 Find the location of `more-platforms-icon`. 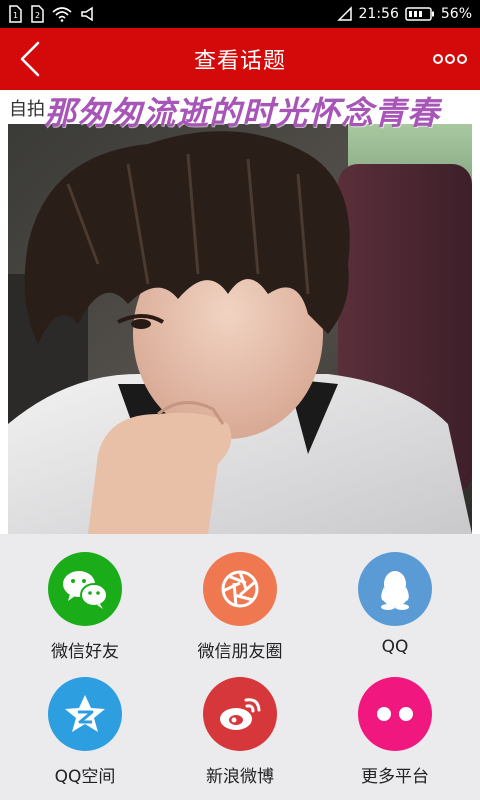

more-platforms-icon is located at coordinates (395, 714).